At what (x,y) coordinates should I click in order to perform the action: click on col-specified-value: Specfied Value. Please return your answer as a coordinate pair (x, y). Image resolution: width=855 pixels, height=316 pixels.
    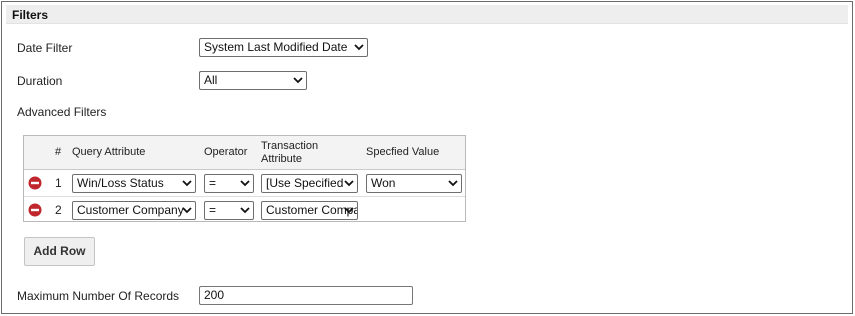
    Looking at the image, I should click on (403, 152).